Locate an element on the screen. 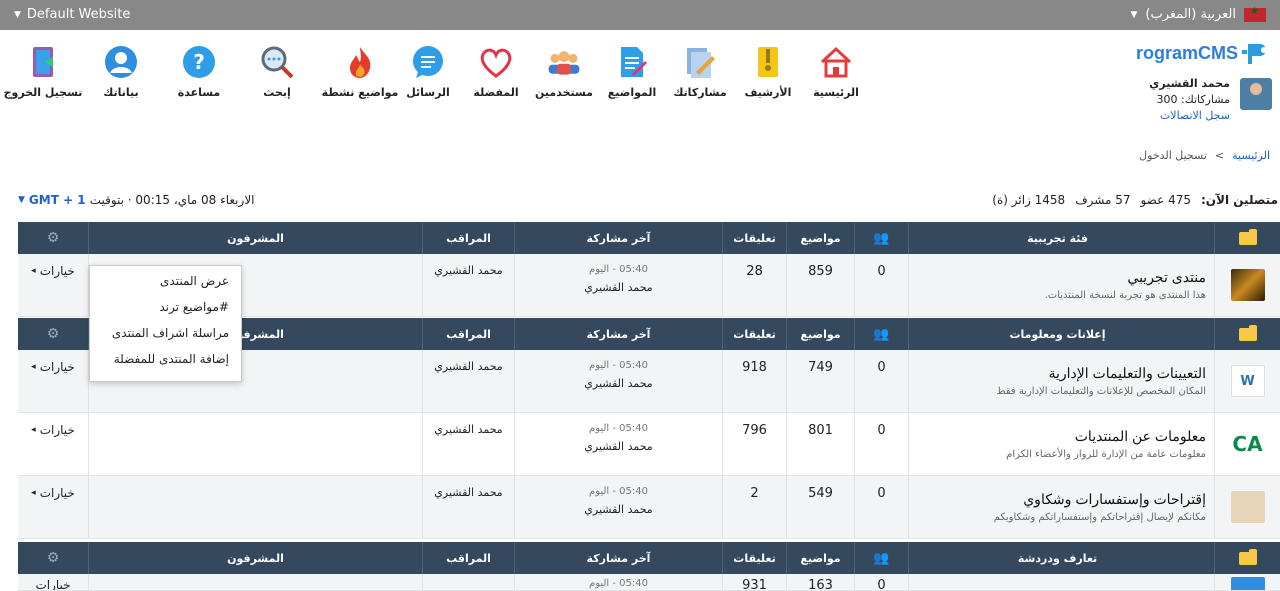 Image resolution: width=1280 pixels, height=591 pixels. forum-title: التعيينات والتعليمات الإدارية is located at coordinates (1101, 373).